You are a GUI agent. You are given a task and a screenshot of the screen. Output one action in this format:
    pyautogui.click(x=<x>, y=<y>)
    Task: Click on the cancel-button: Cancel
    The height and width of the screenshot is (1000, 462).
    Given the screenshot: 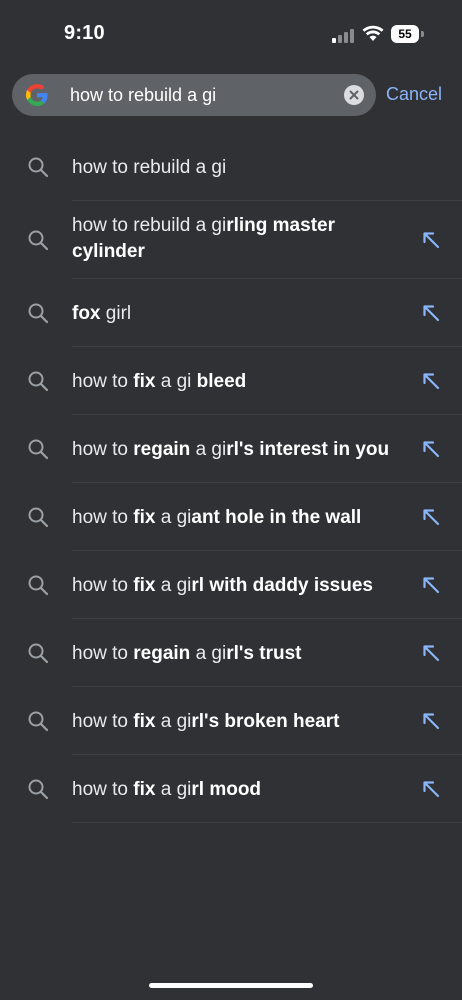 What is the action you would take?
    pyautogui.click(x=414, y=94)
    